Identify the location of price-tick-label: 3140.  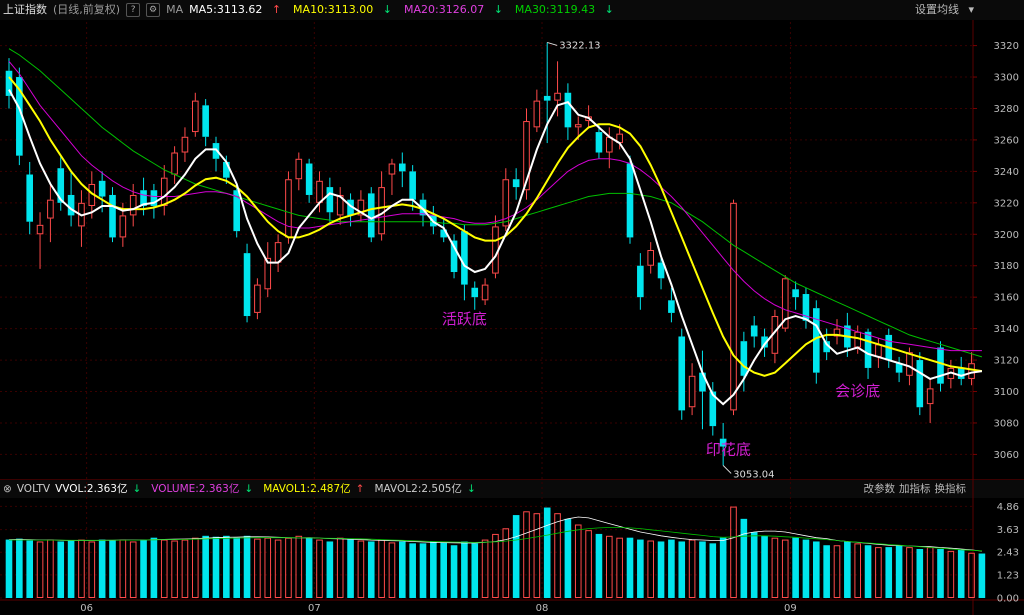
(1006, 329).